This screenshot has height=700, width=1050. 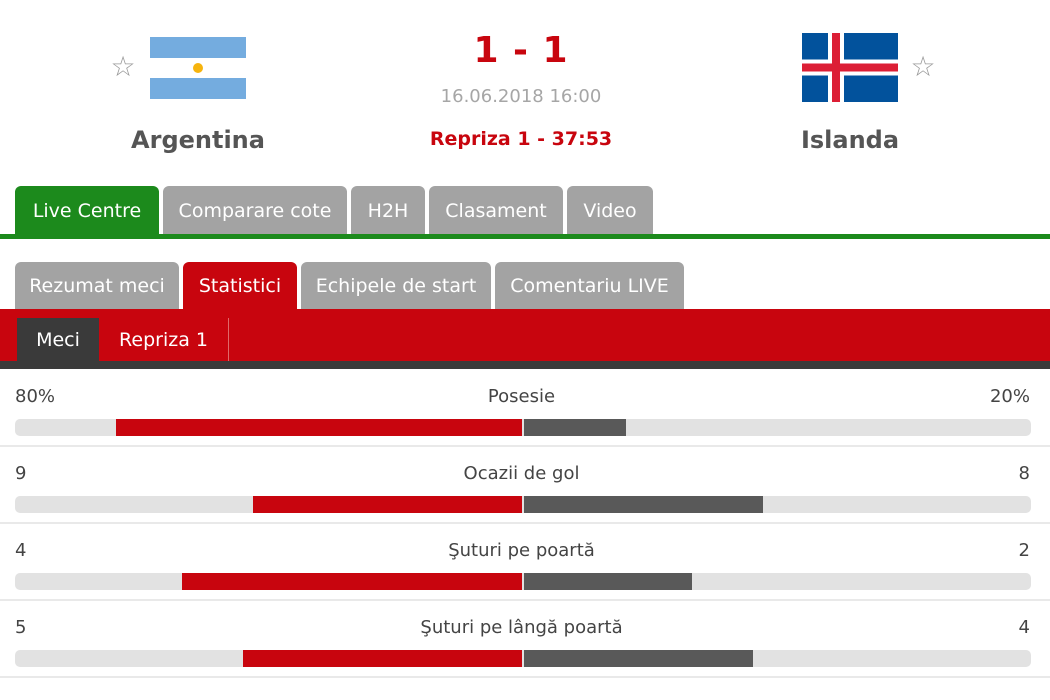 I want to click on home-team-name: Argentina, so click(x=198, y=140).